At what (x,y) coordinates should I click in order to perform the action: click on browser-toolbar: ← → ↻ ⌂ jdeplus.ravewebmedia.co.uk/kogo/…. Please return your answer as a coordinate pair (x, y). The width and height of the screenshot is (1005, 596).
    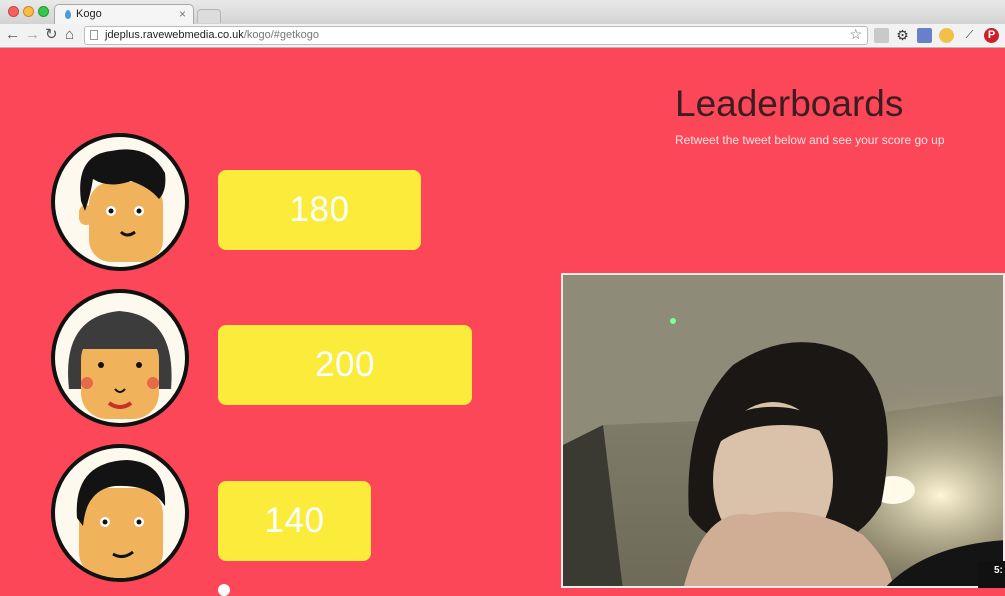
    Looking at the image, I should click on (502, 36).